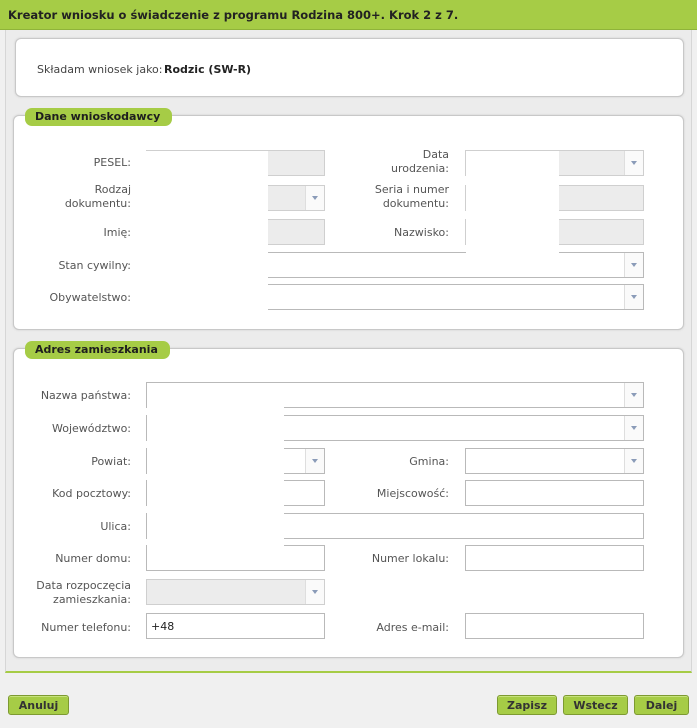 This screenshot has width=697, height=728. I want to click on commune-select, so click(554, 461).